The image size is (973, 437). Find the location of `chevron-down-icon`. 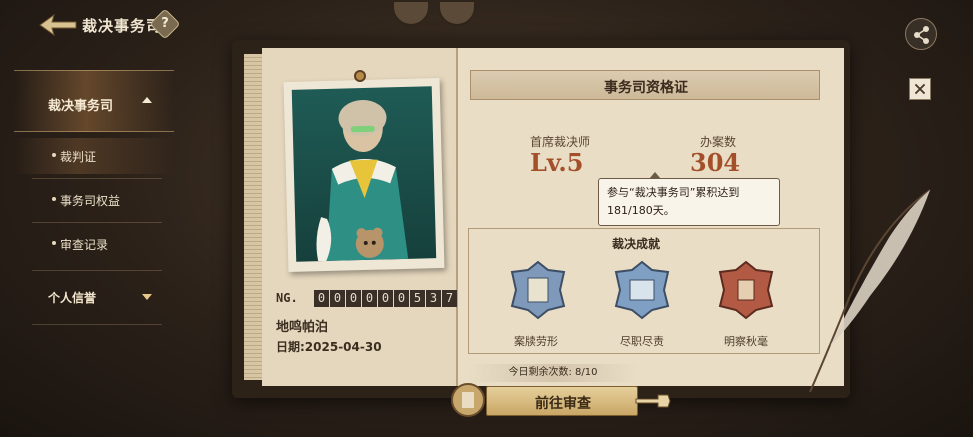

chevron-down-icon is located at coordinates (147, 297).